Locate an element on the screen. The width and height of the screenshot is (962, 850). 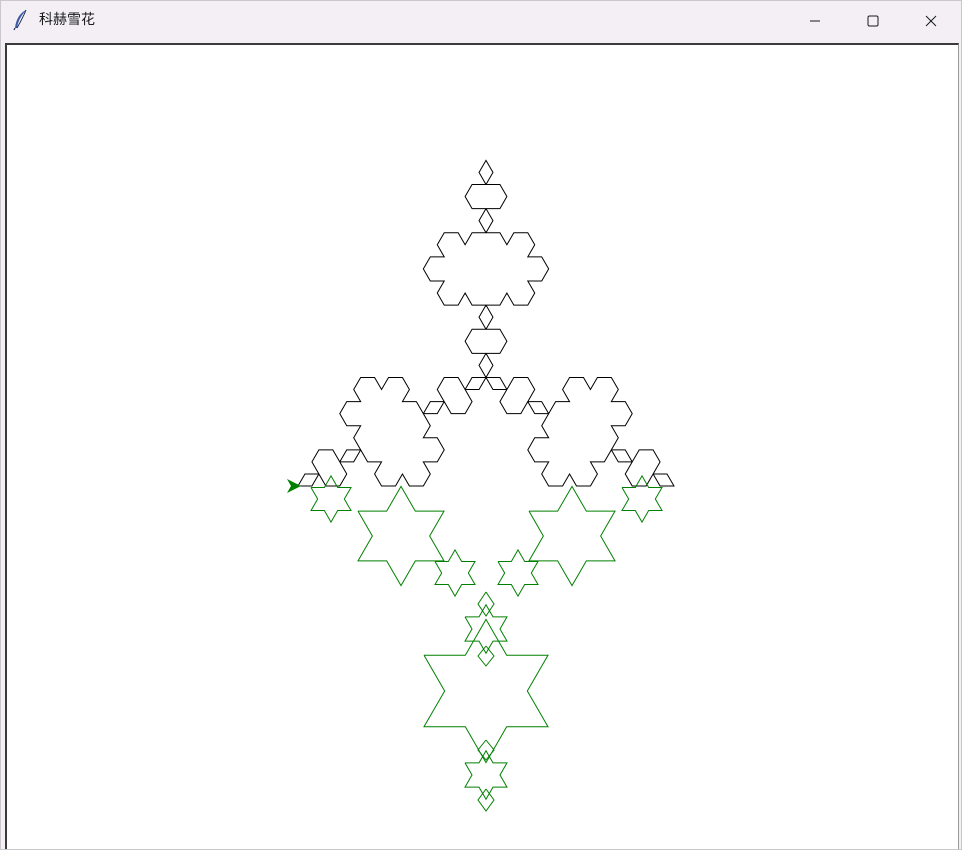
window-title: 科赫雪花 is located at coordinates (67, 20).